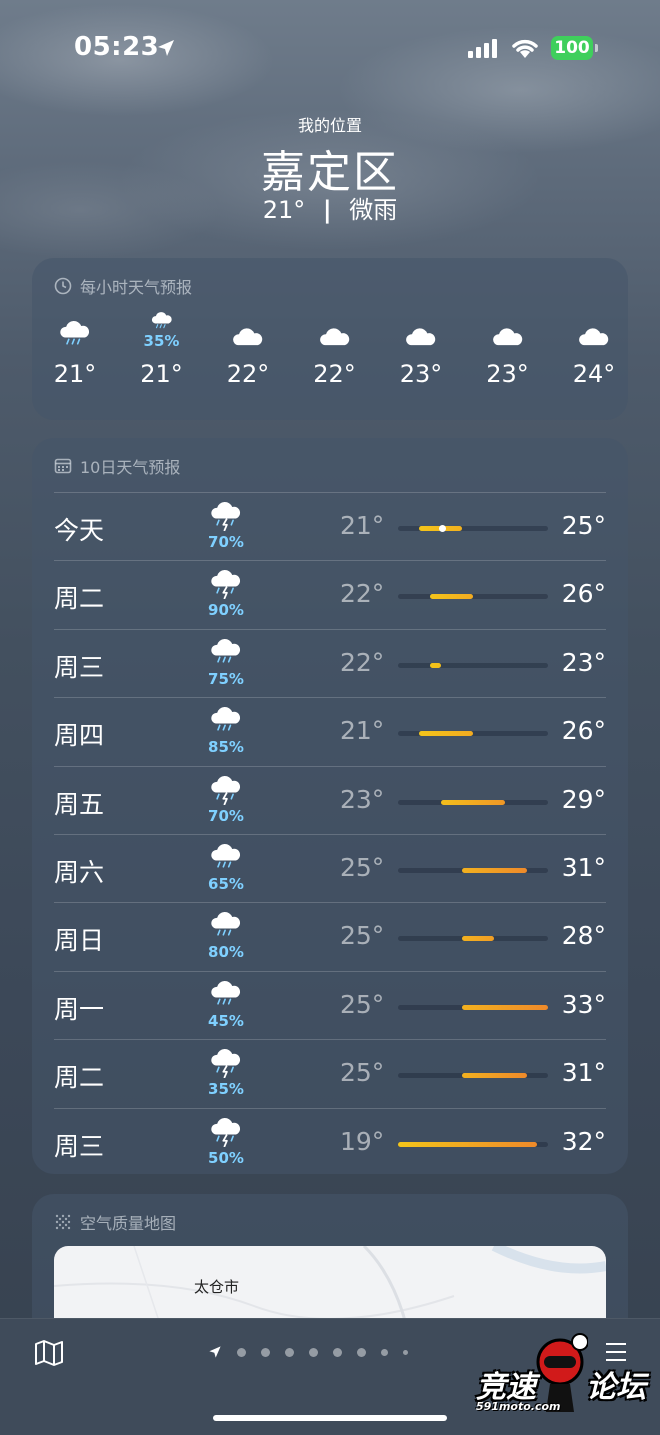  What do you see at coordinates (226, 952) in the screenshot?
I see `daily-precip: 80%` at bounding box center [226, 952].